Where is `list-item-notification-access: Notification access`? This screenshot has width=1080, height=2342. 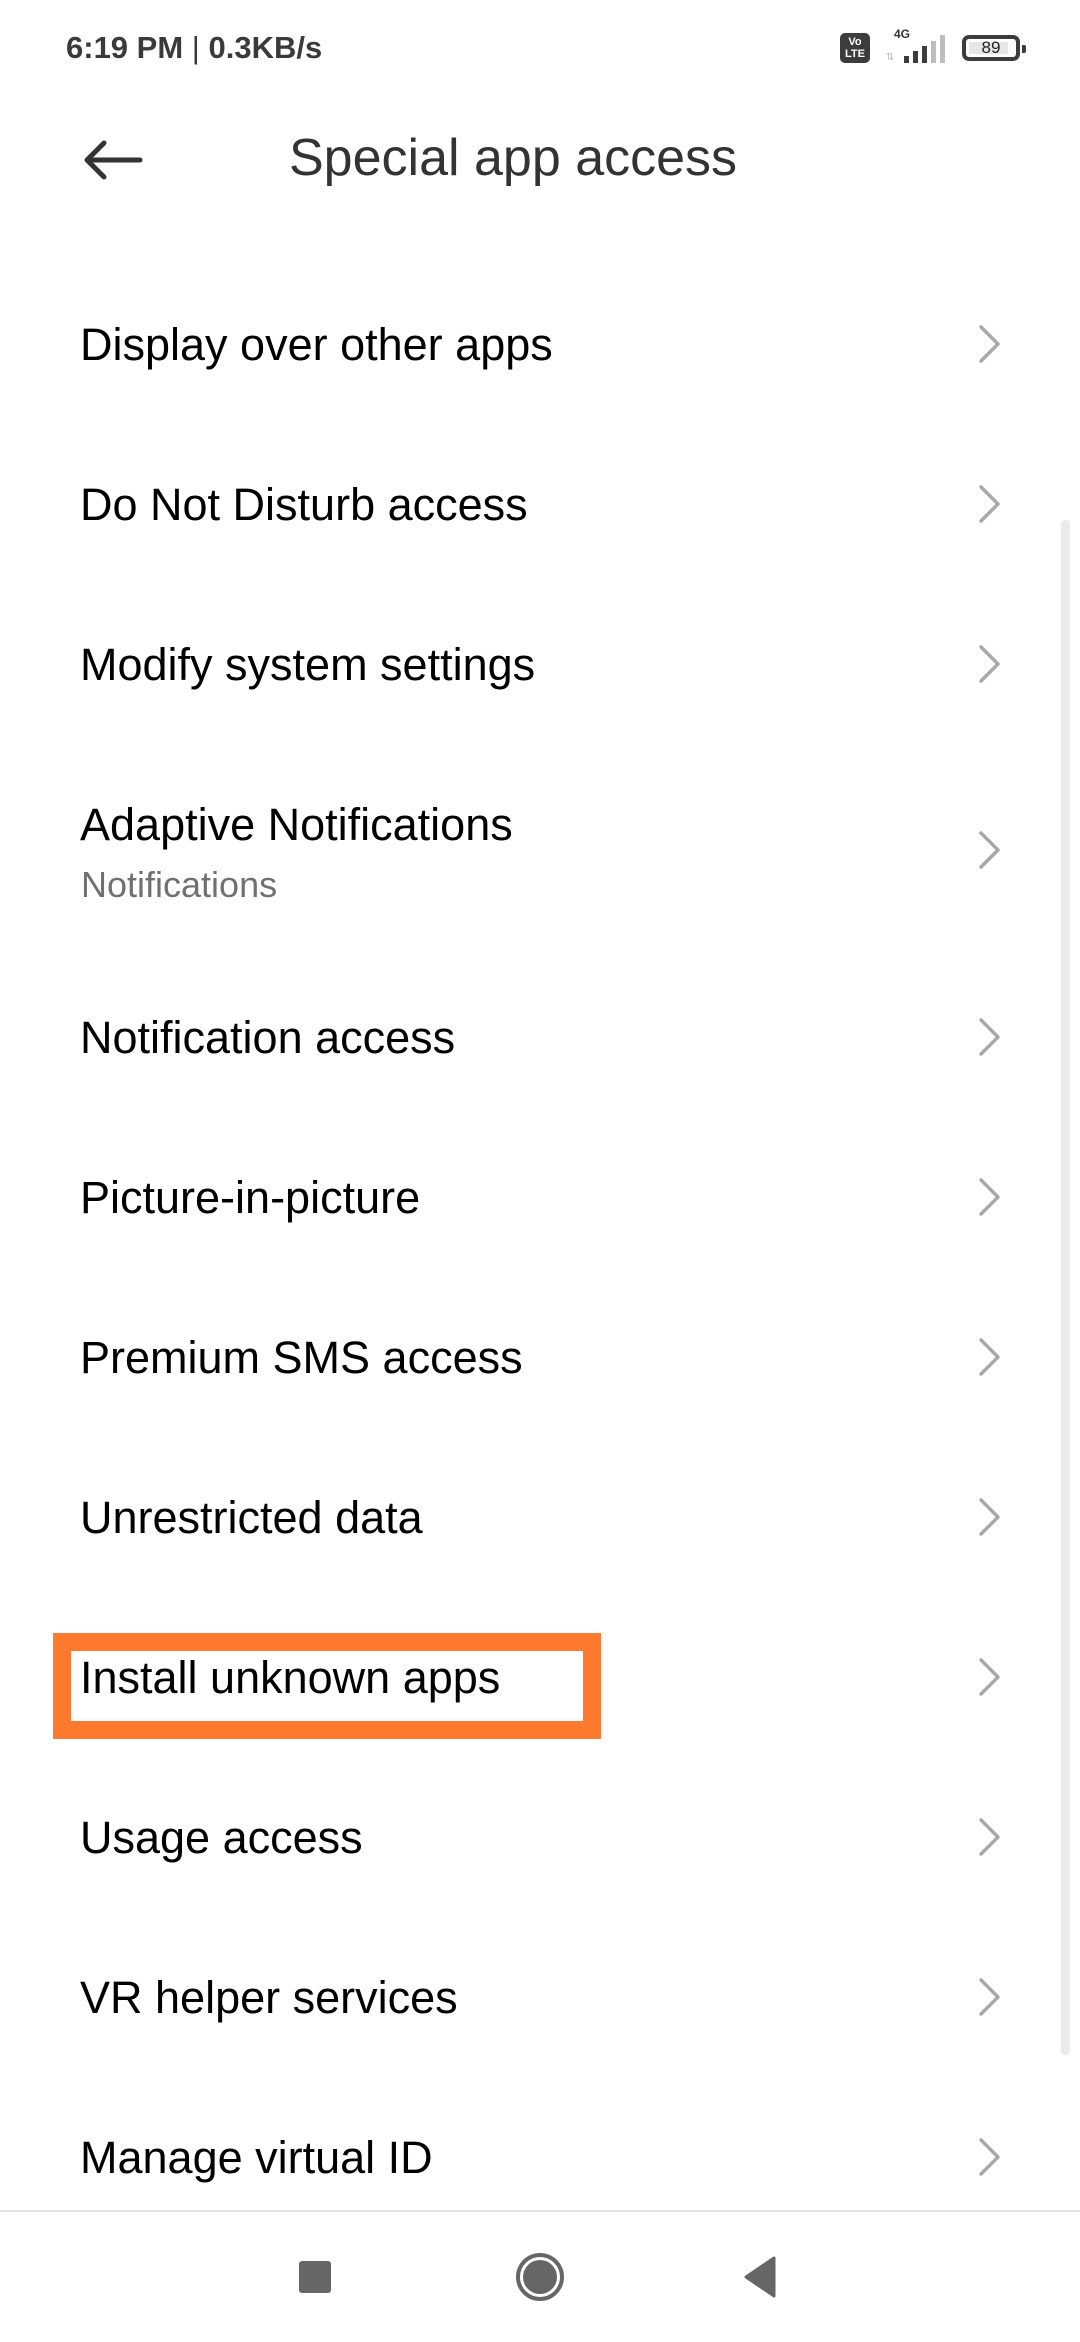 list-item-notification-access: Notification access is located at coordinates (540, 1037).